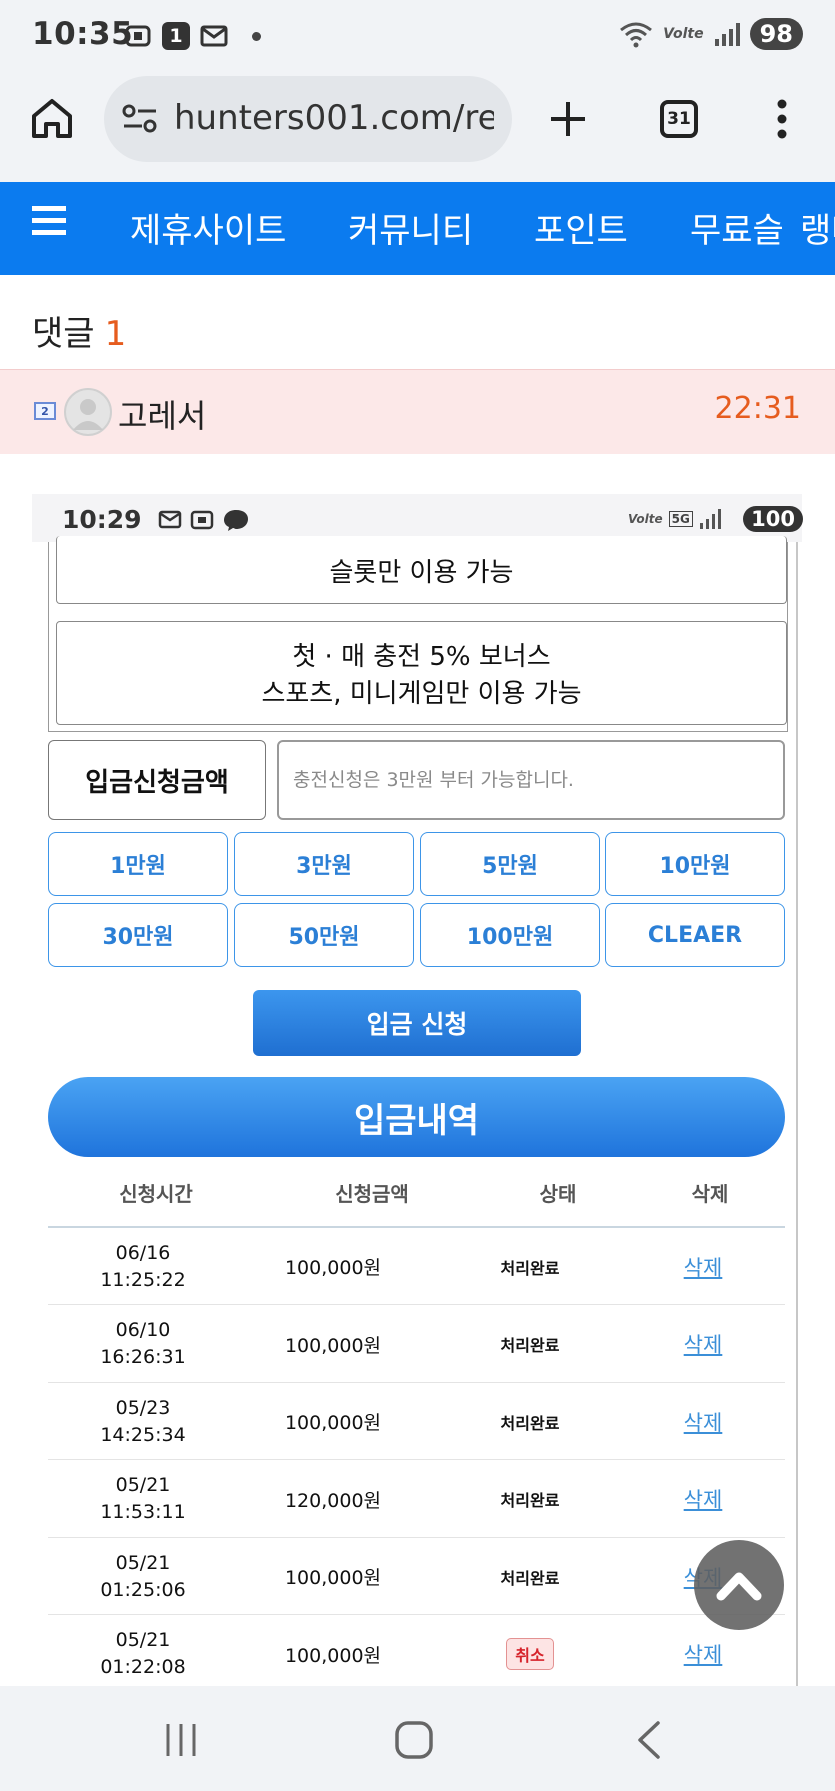 The height and width of the screenshot is (1791, 835). I want to click on comments-heading: 댓글 1, so click(79, 330).